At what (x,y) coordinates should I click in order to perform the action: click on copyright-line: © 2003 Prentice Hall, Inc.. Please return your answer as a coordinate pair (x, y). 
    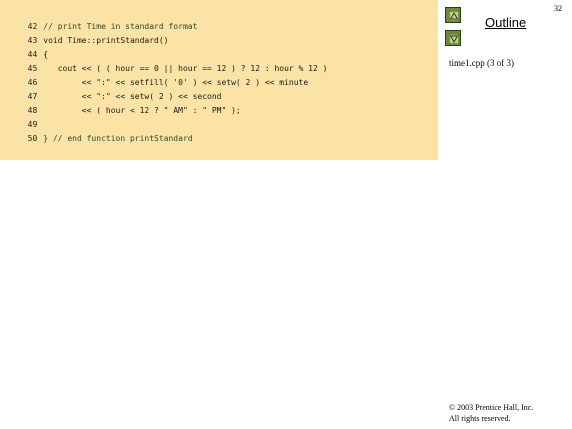
    Looking at the image, I should click on (491, 407).